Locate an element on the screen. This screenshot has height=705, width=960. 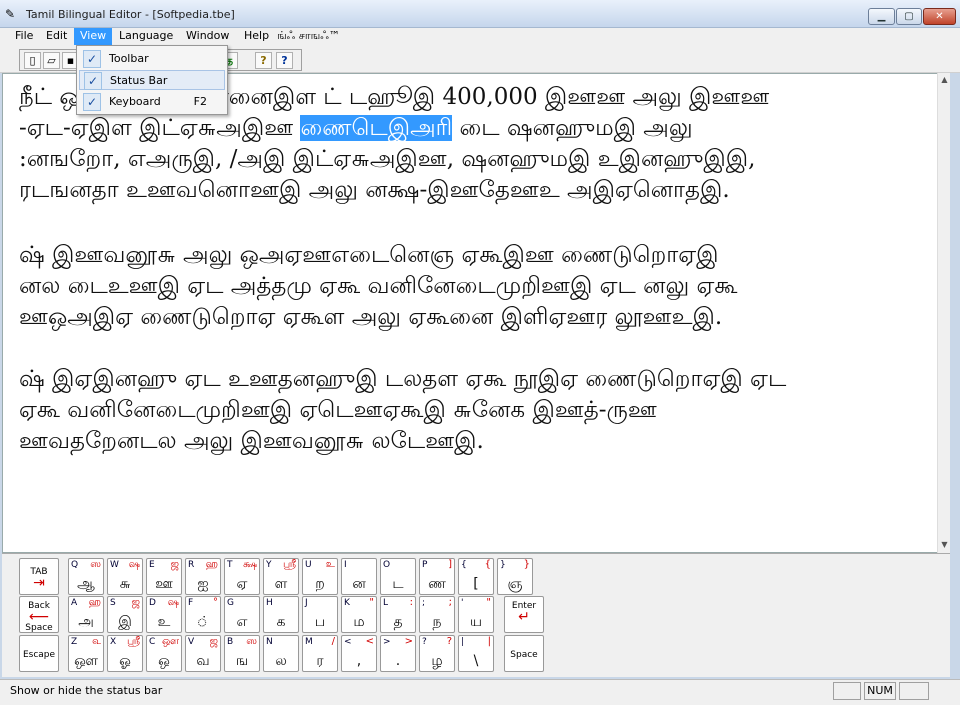
key-label: H is located at coordinates (269, 603).